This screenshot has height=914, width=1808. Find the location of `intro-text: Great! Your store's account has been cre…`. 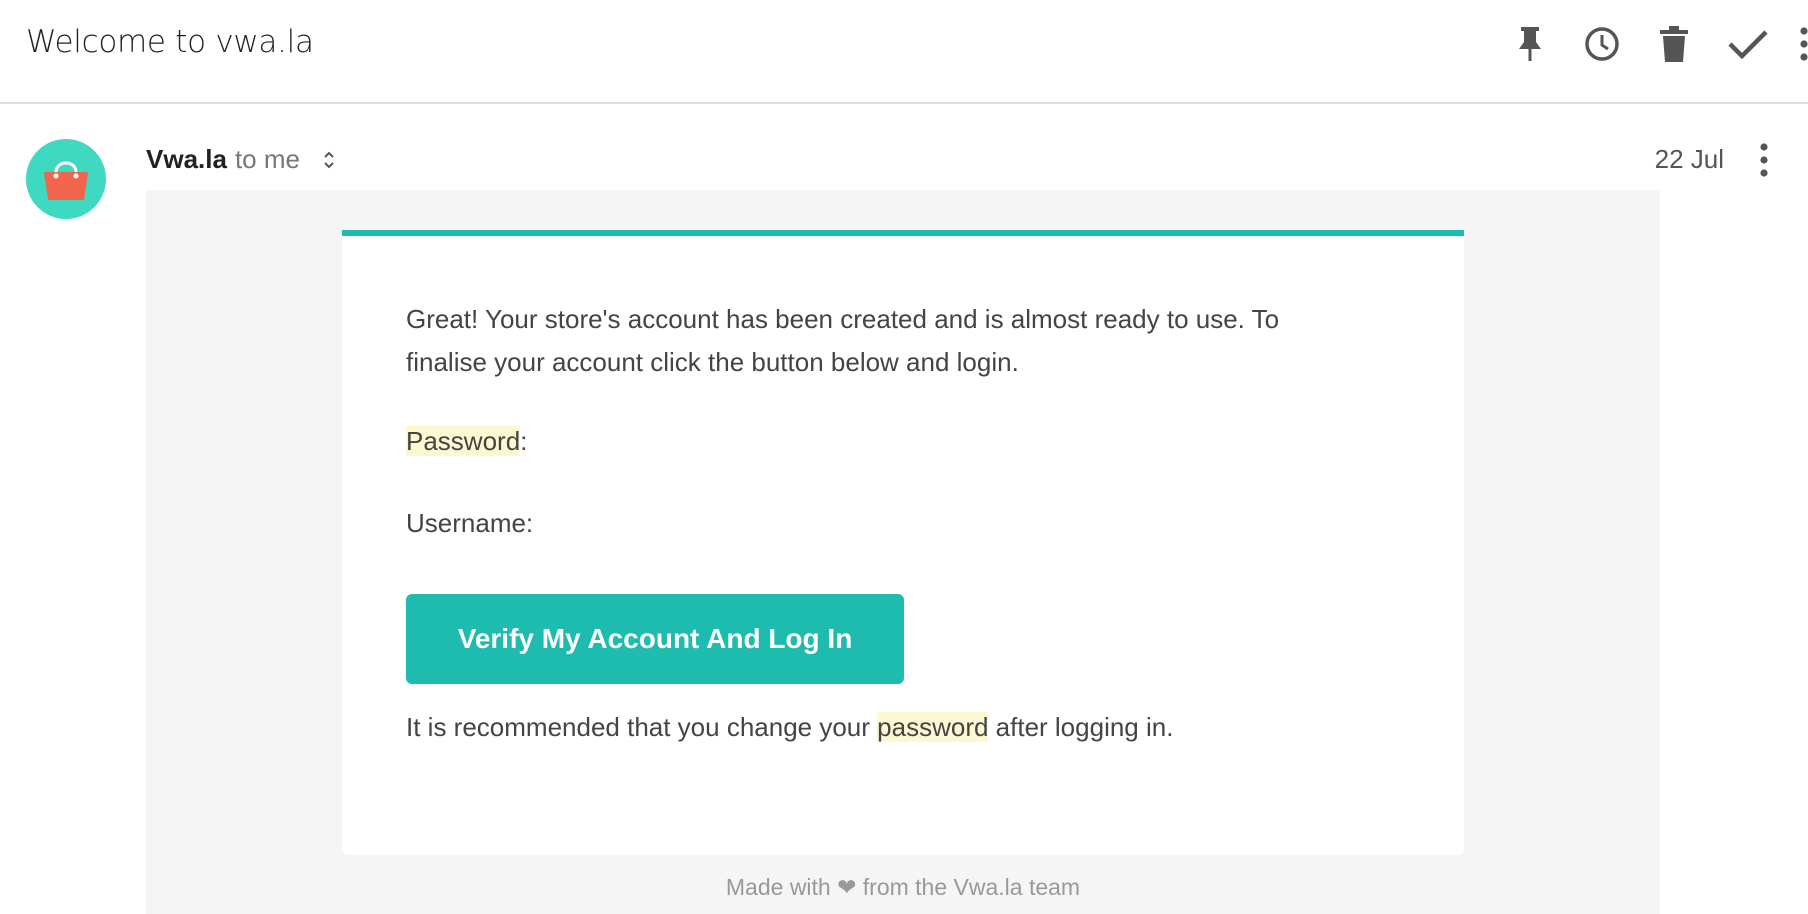

intro-text: Great! Your store's account has been cre… is located at coordinates (843, 340).